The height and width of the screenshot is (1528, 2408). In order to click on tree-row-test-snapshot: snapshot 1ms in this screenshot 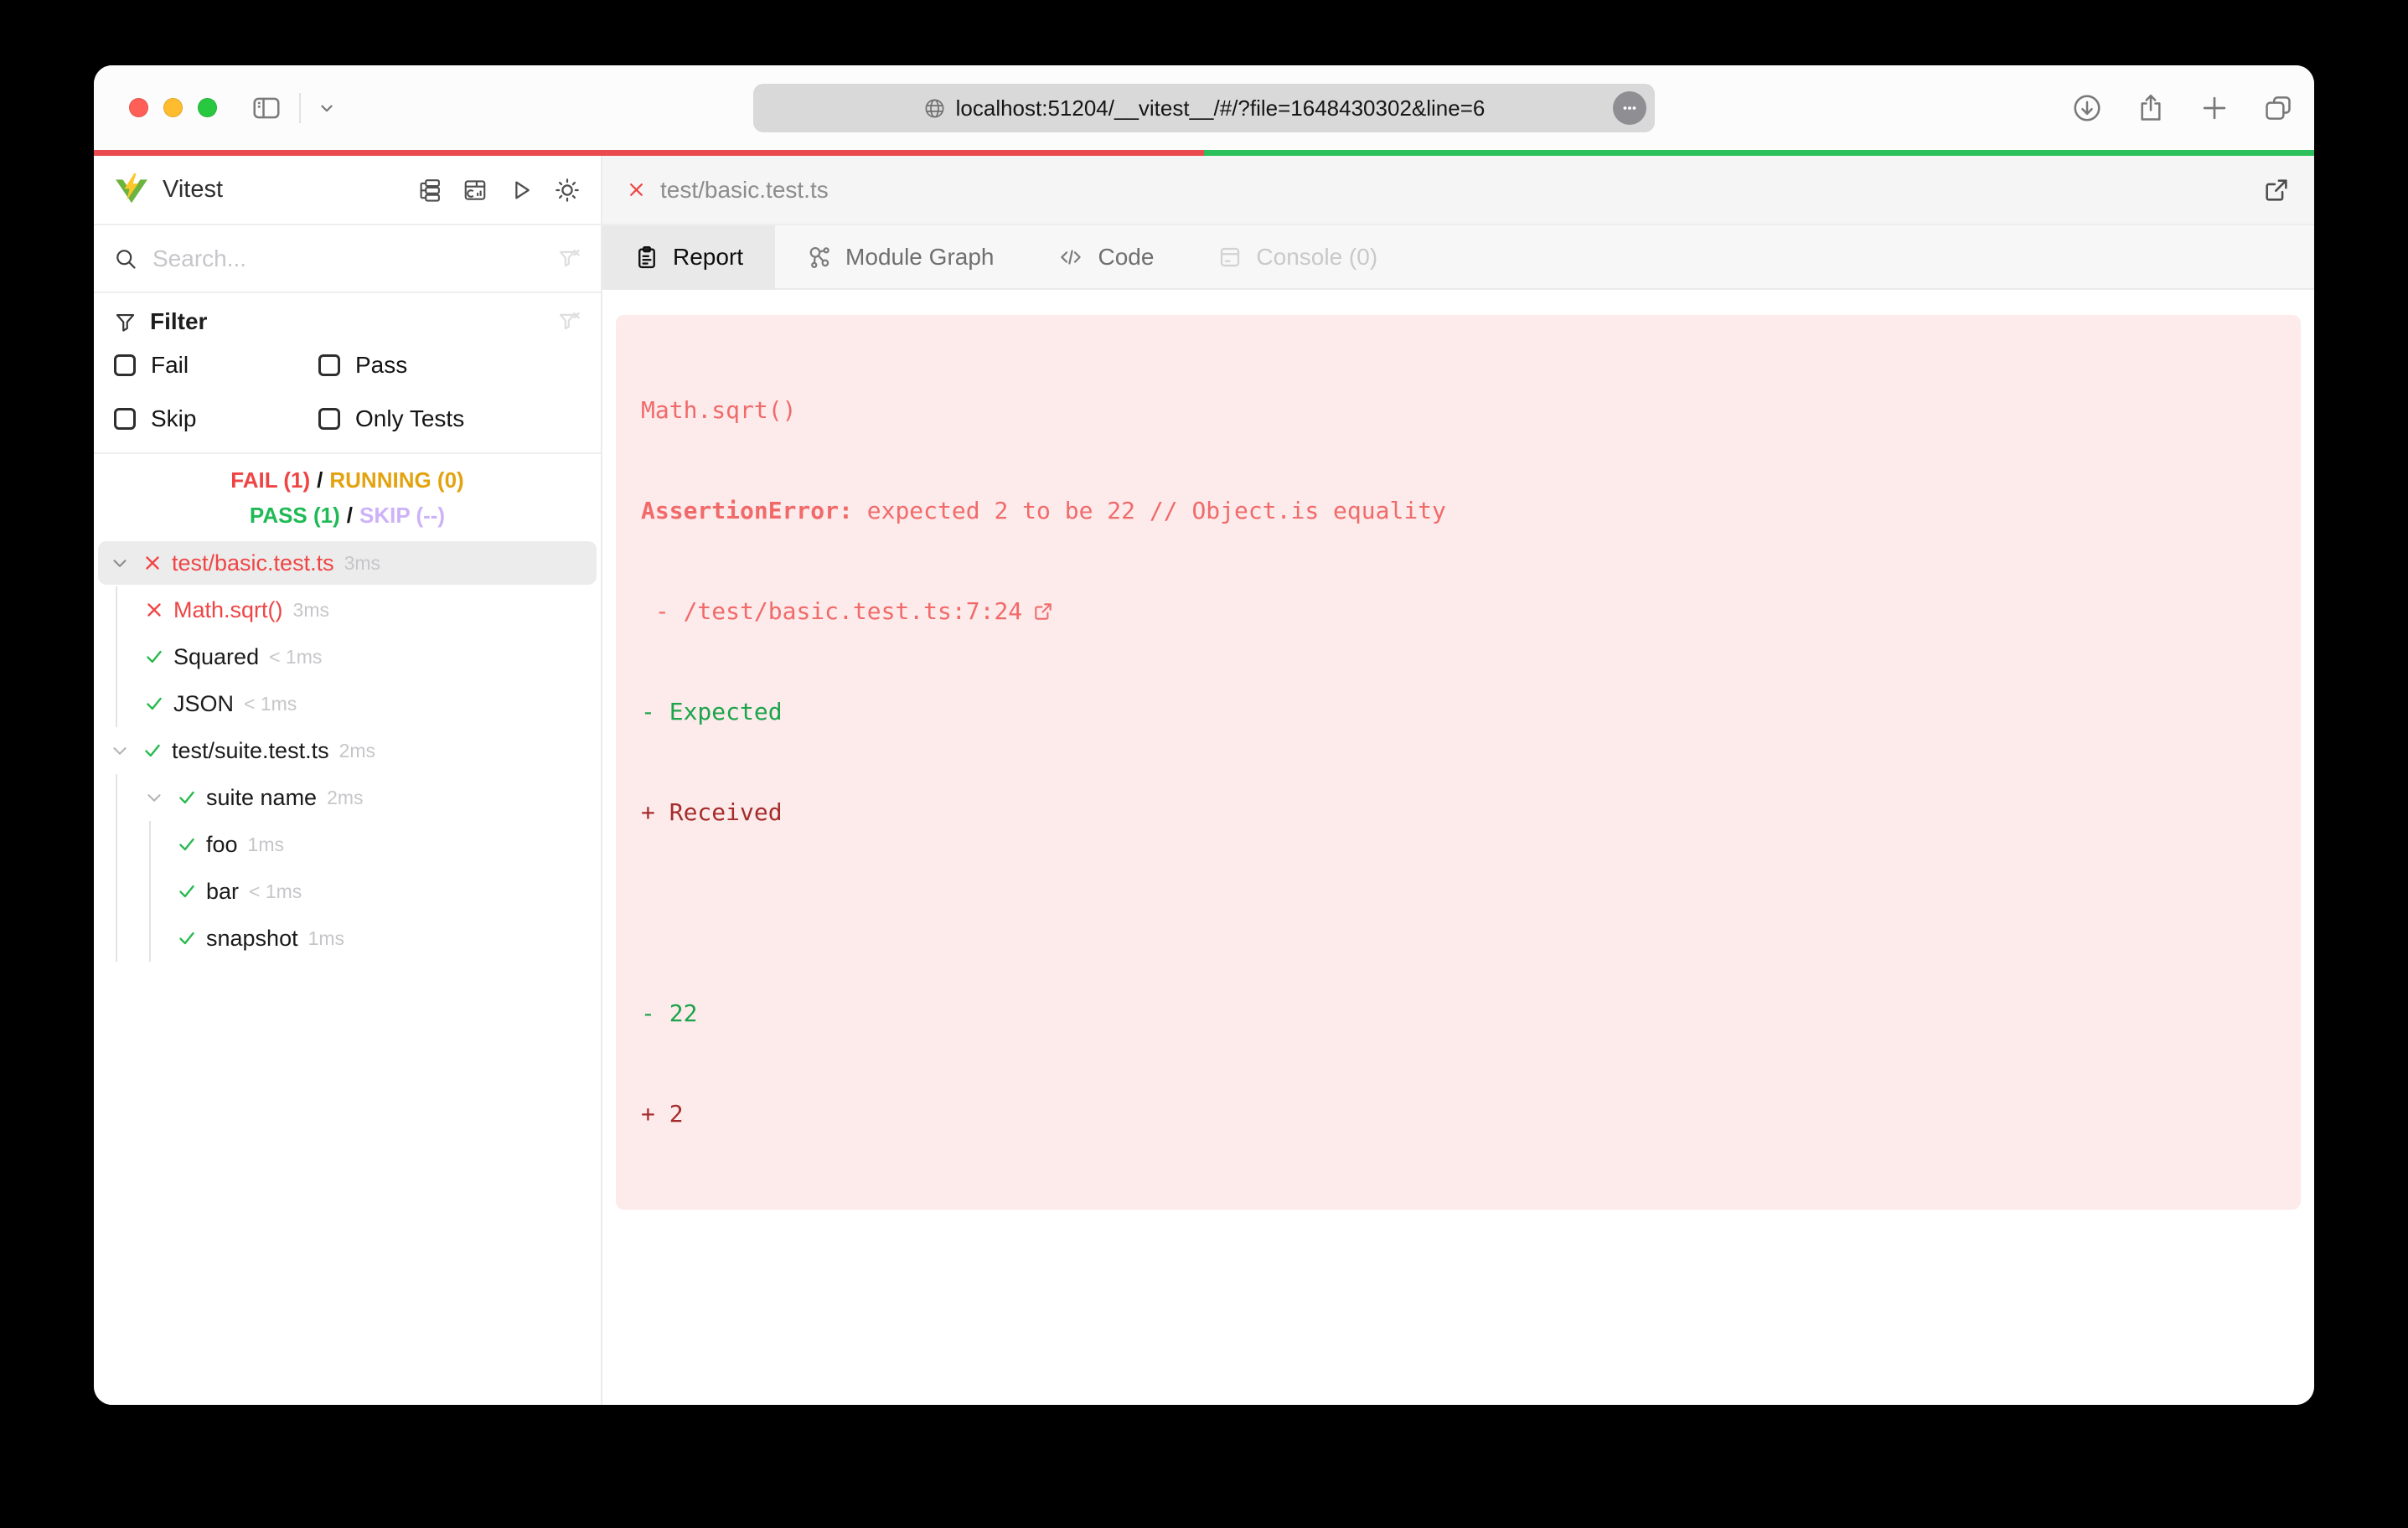, I will do `click(347, 938)`.